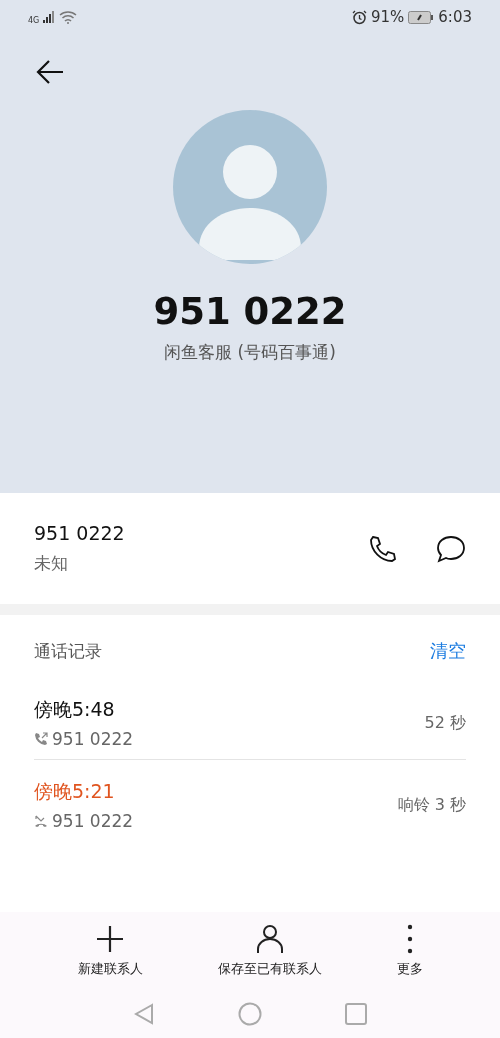 The image size is (500, 1038). Describe the element at coordinates (250, 187) in the screenshot. I see `avatar-icon` at that location.